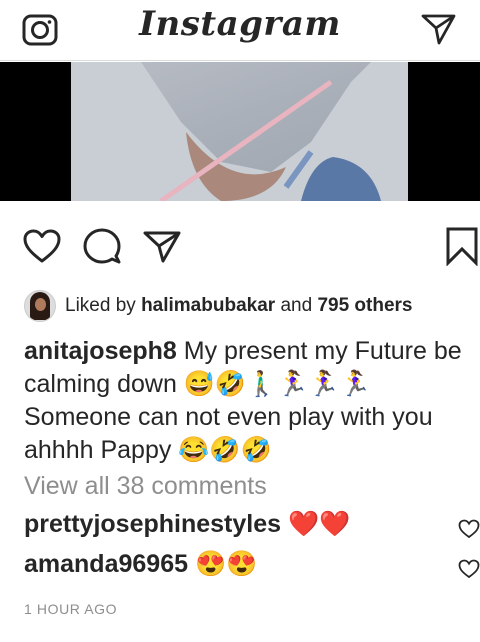 The image size is (480, 642). I want to click on direct-message-button, so click(438, 29).